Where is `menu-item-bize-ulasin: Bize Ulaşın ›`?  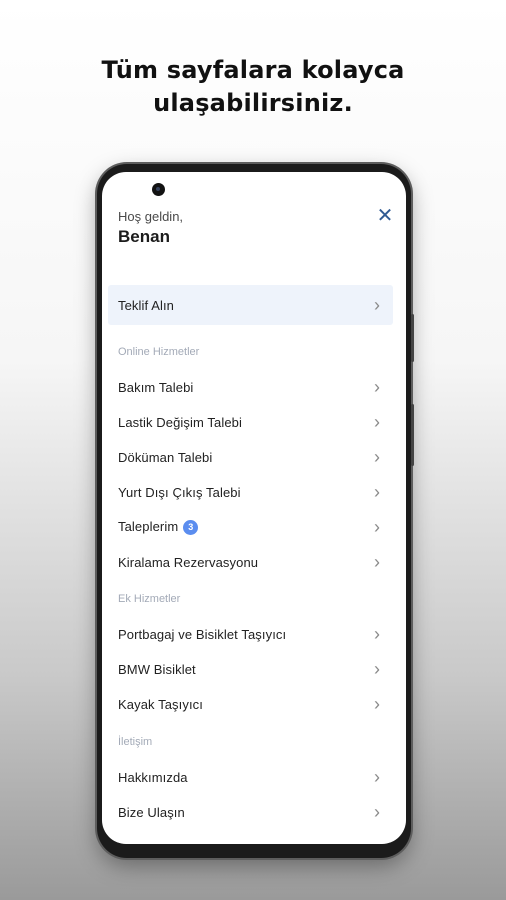 menu-item-bize-ulasin: Bize Ulaşın › is located at coordinates (250, 812).